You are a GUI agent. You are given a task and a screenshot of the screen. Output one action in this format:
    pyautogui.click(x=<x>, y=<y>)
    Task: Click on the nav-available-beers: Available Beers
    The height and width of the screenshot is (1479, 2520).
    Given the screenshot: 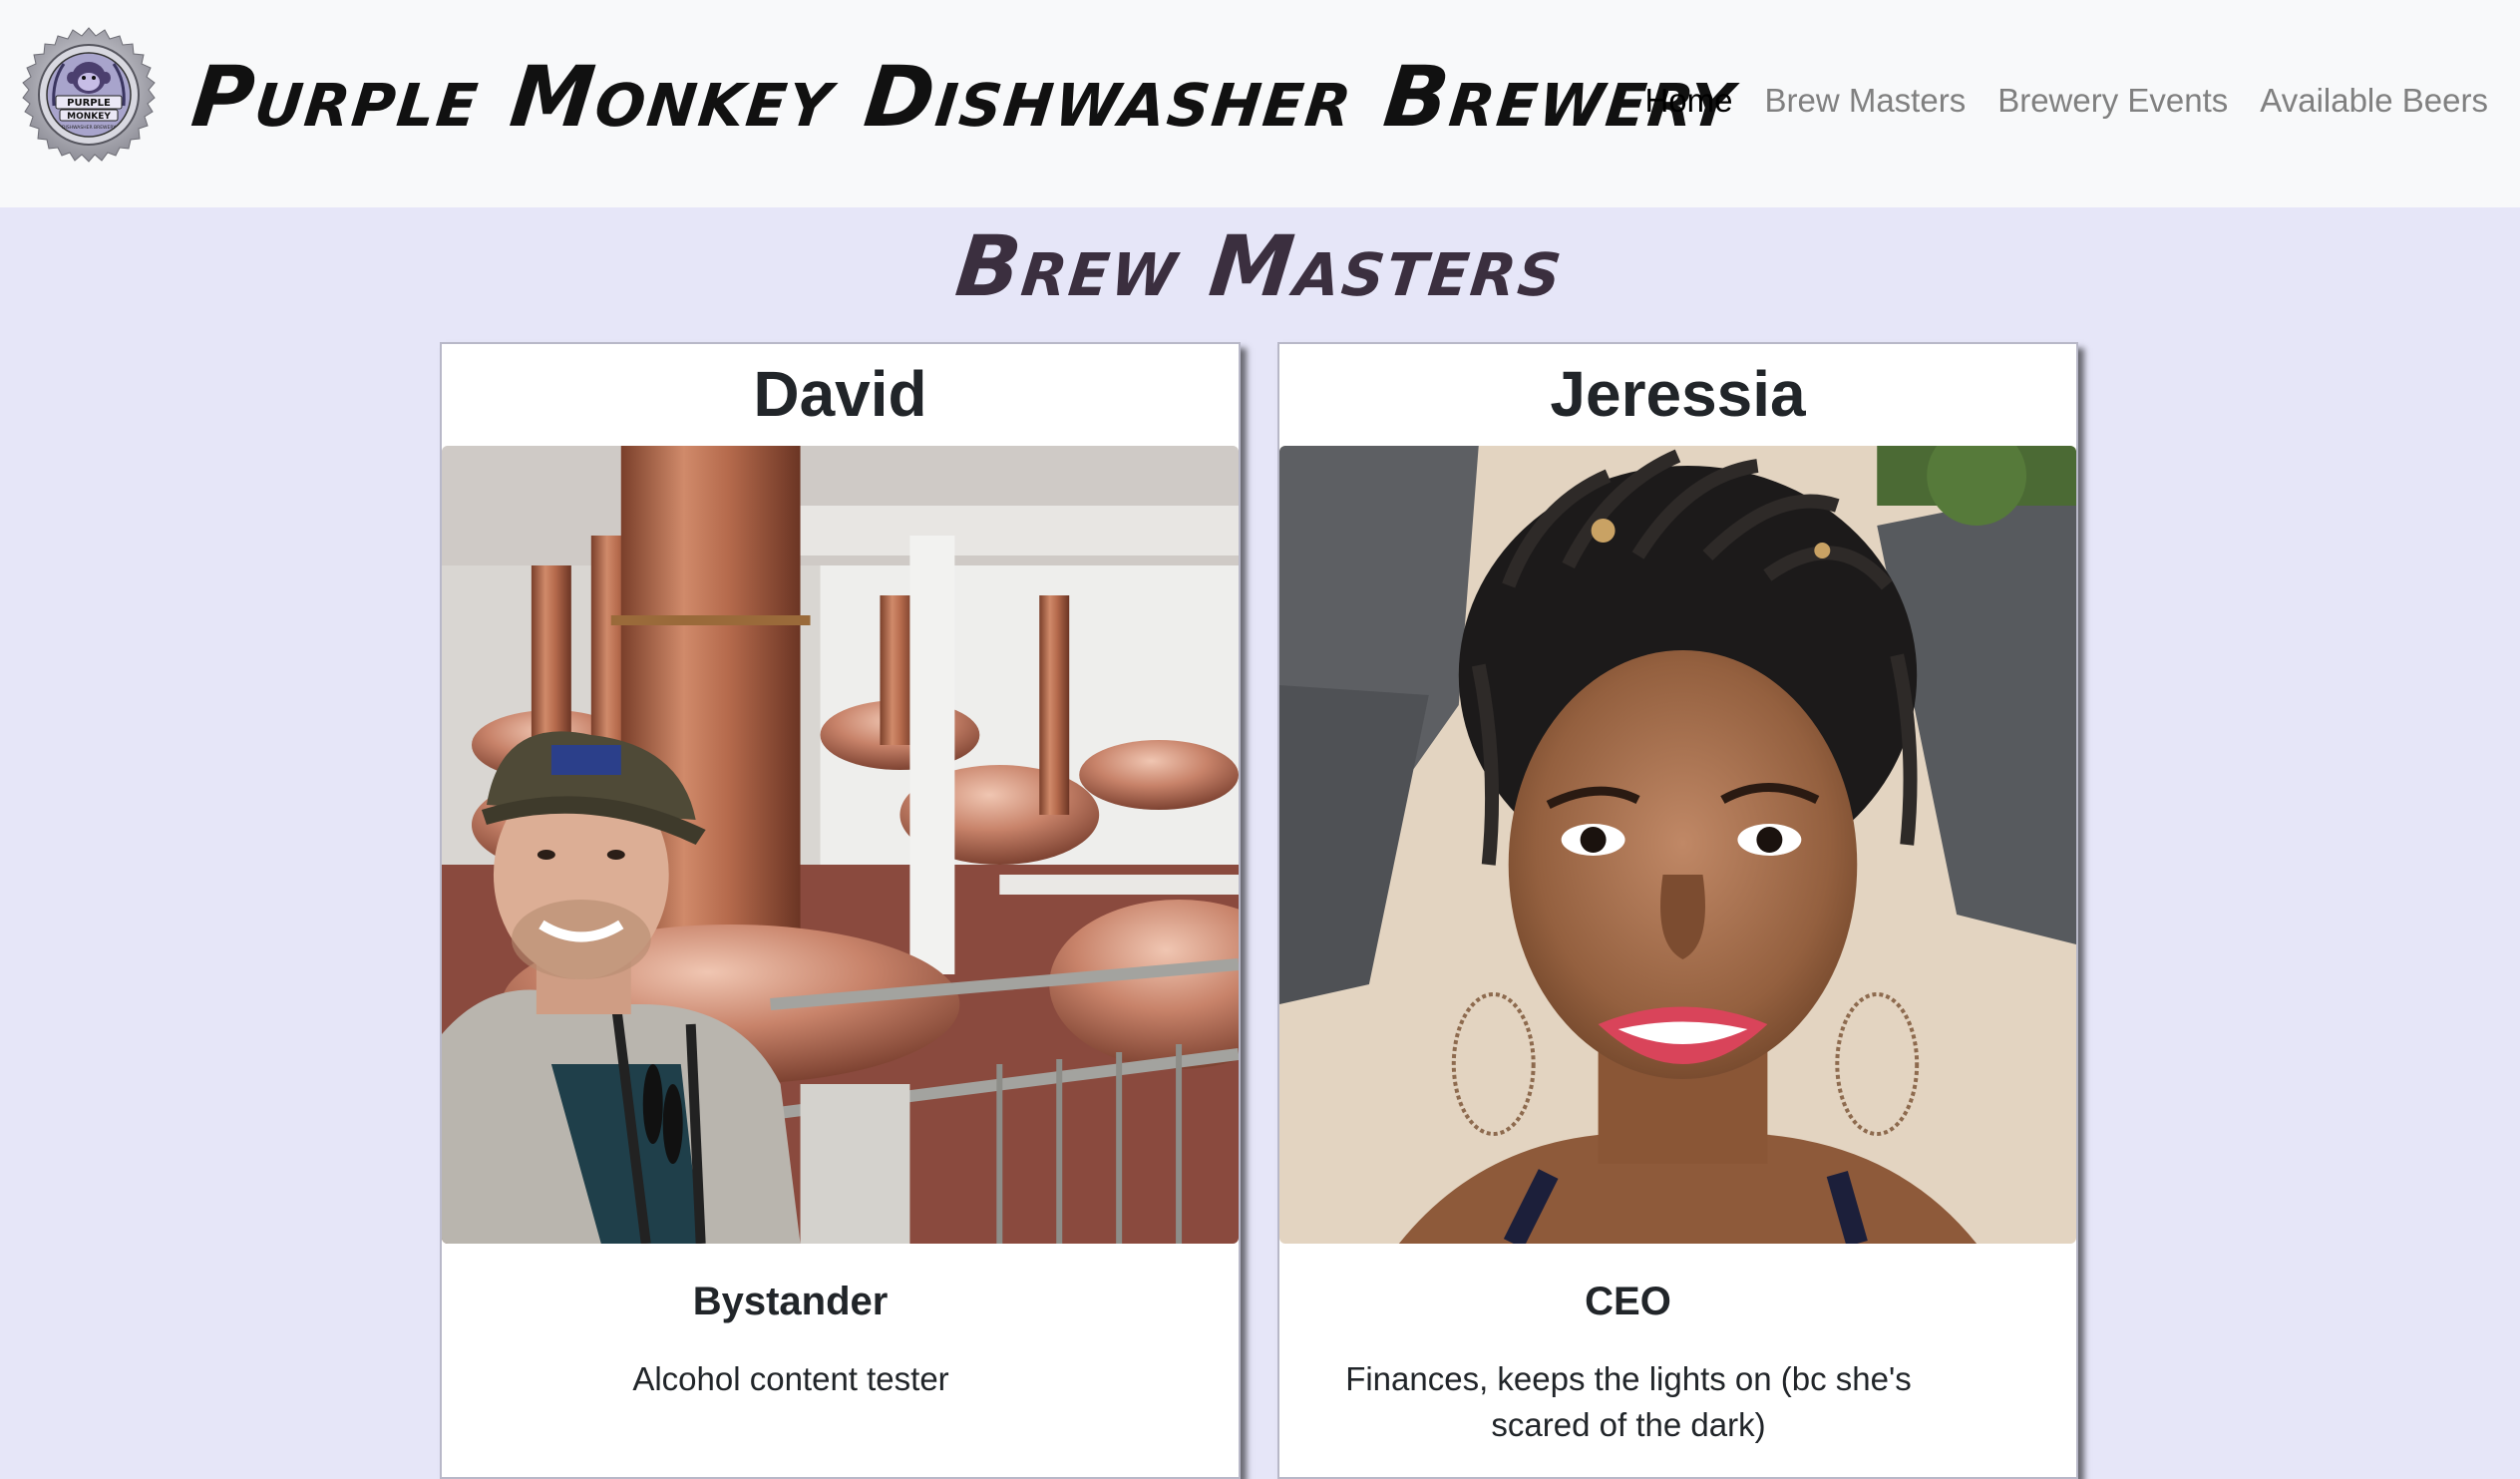 What is the action you would take?
    pyautogui.click(x=2374, y=101)
    